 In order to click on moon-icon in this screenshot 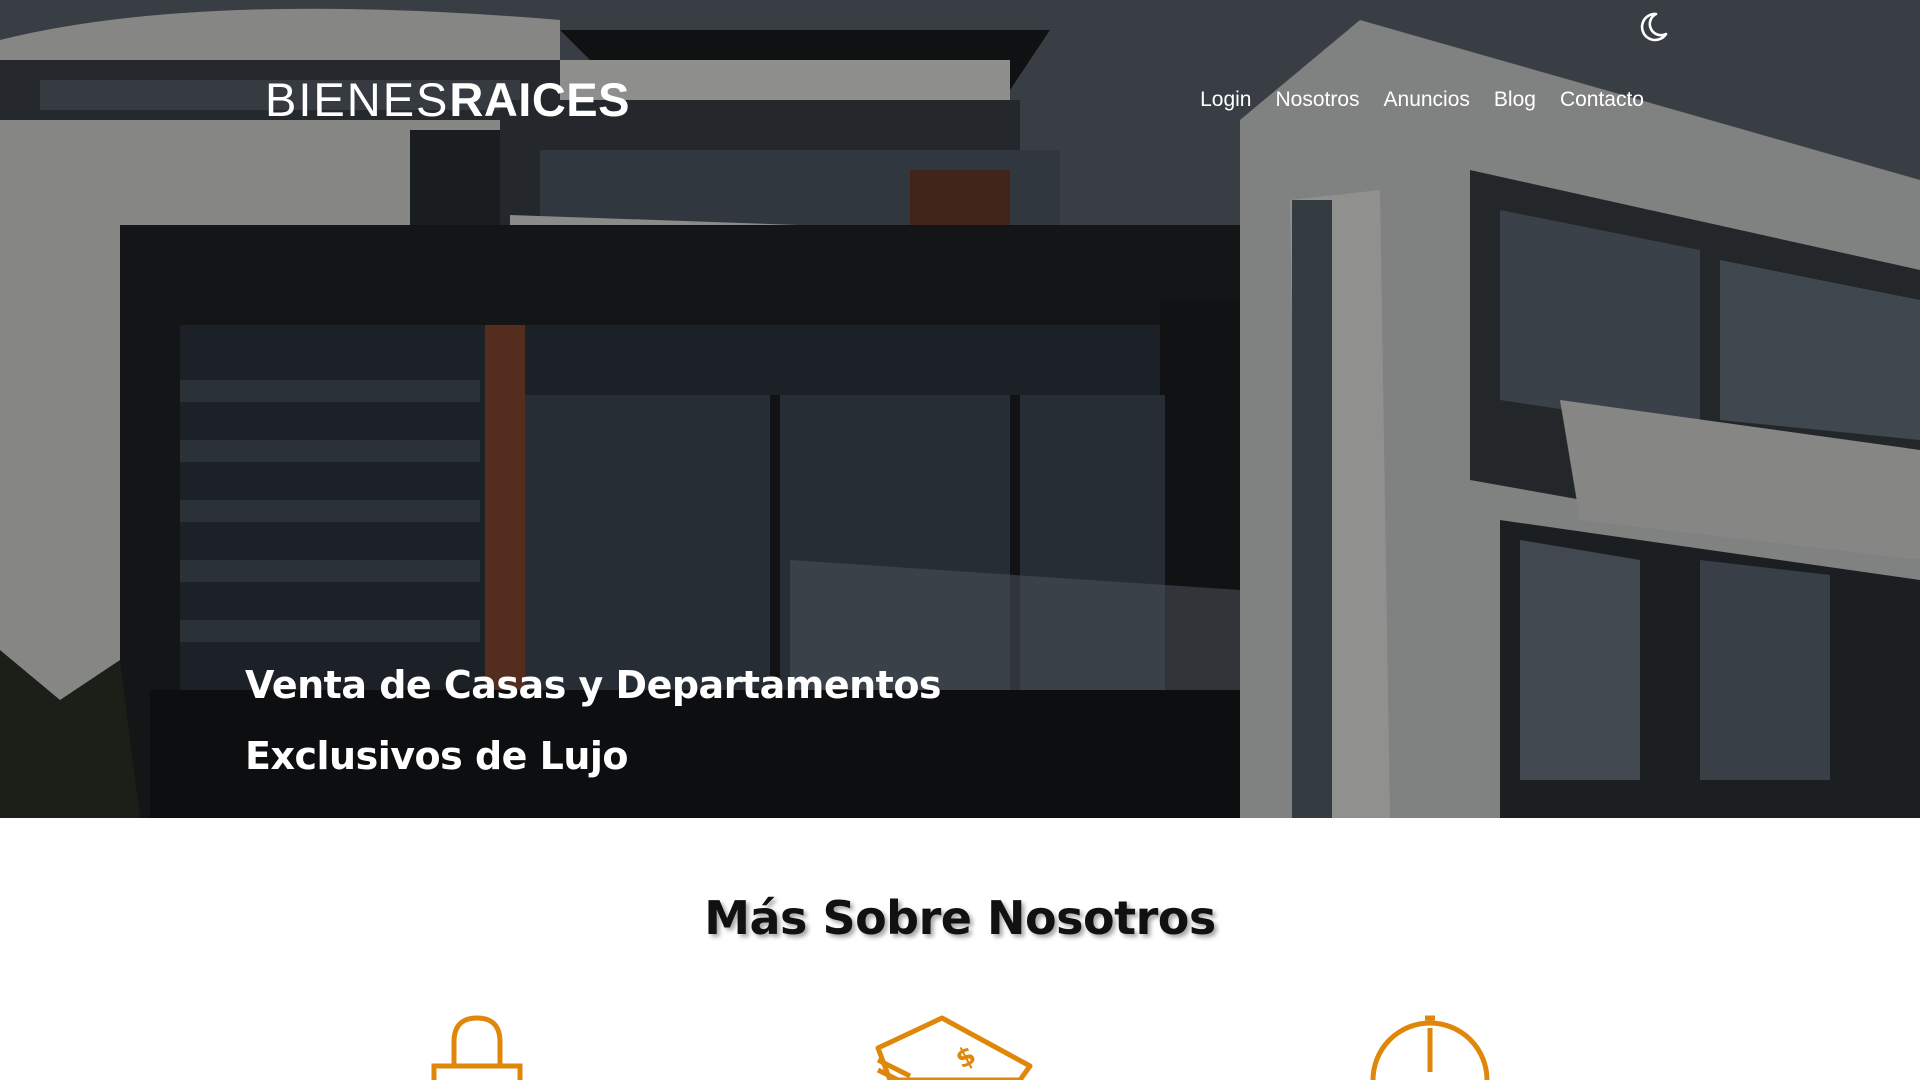, I will do `click(1654, 27)`.